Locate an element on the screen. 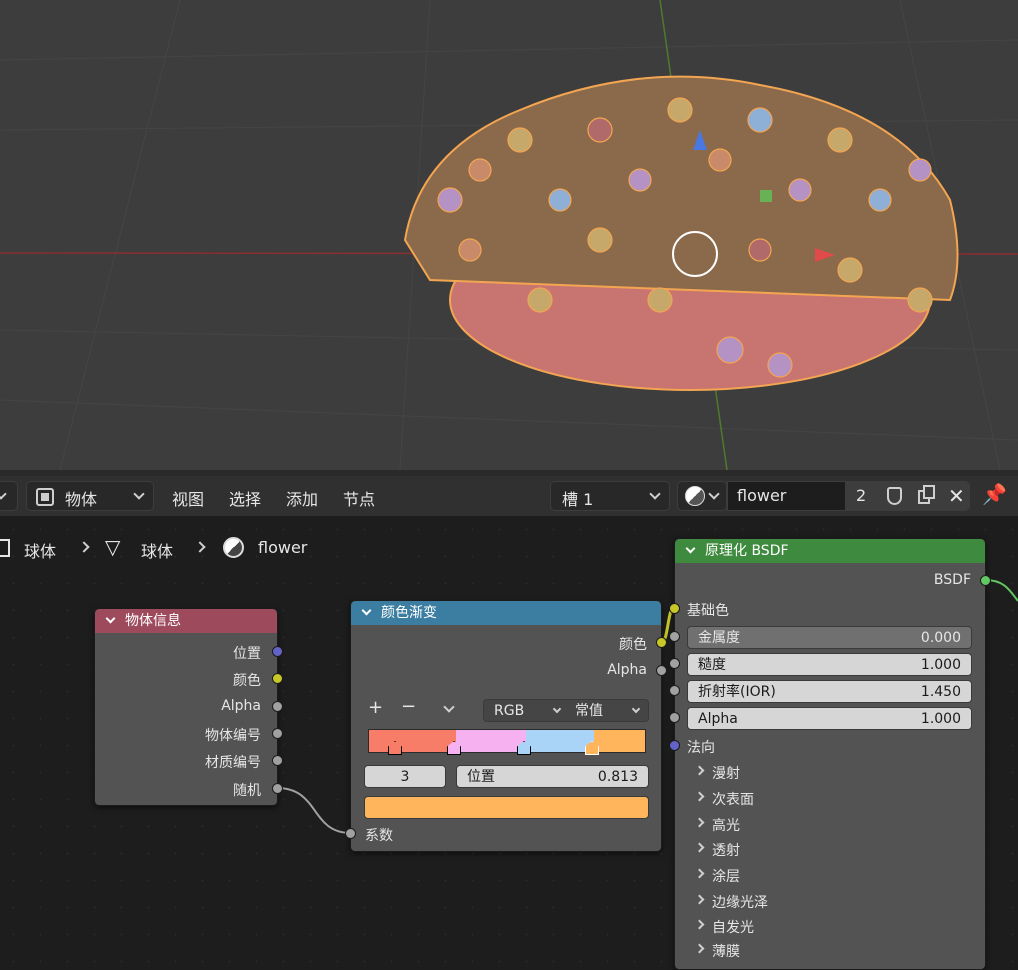 Image resolution: width=1018 pixels, height=970 pixels. node-title: 颜色渐变 is located at coordinates (409, 613).